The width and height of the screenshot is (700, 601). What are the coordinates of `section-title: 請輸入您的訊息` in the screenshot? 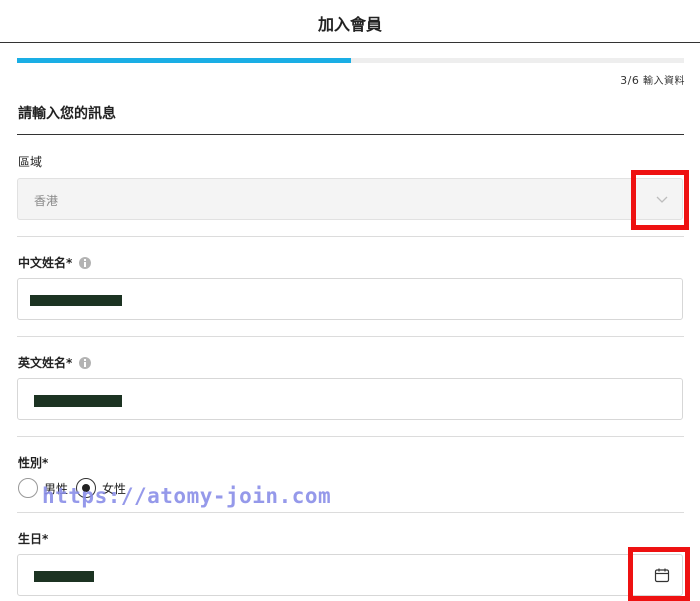 It's located at (67, 114).